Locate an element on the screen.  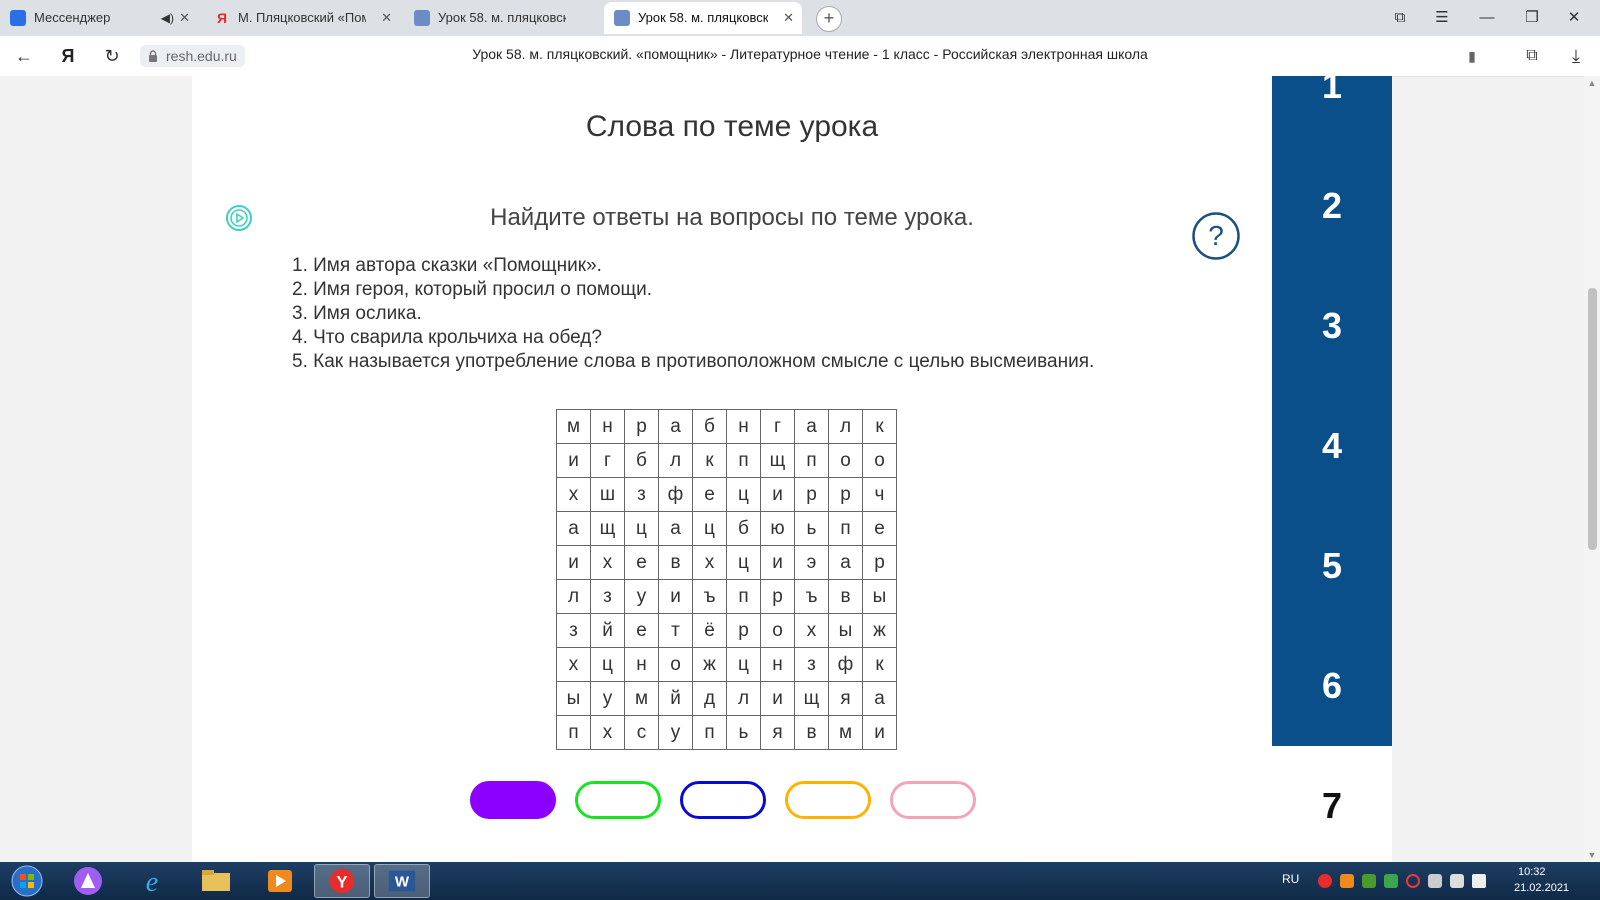
internet-explorer-icon: e is located at coordinates (152, 881).